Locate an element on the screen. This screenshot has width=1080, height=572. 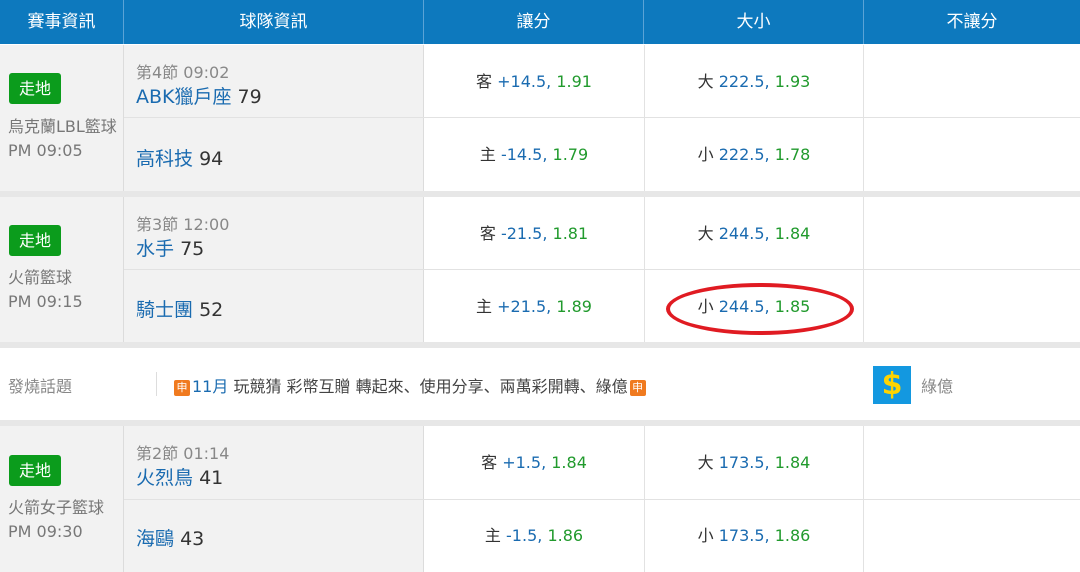
spread-odds-away: 客 +14.5, 1.91 is located at coordinates (534, 81).